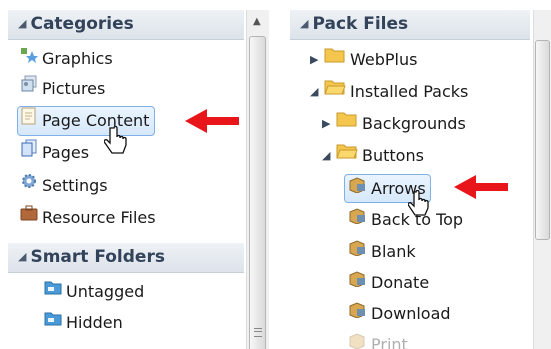 This screenshot has height=349, width=551. I want to click on pages-icon, so click(29, 152).